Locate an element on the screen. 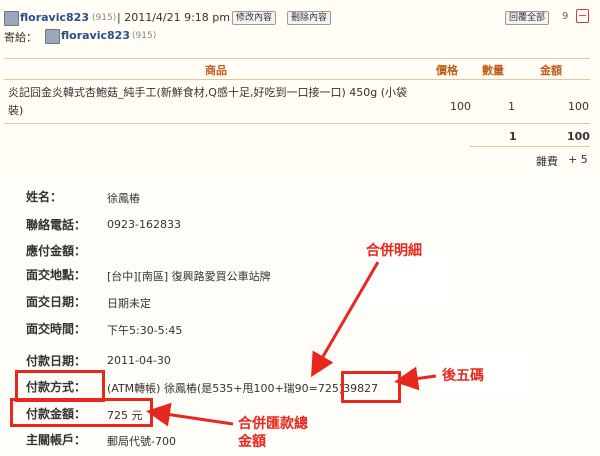 Image resolution: width=600 pixels, height=456 pixels. arrow-last-five is located at coordinates (415, 378).